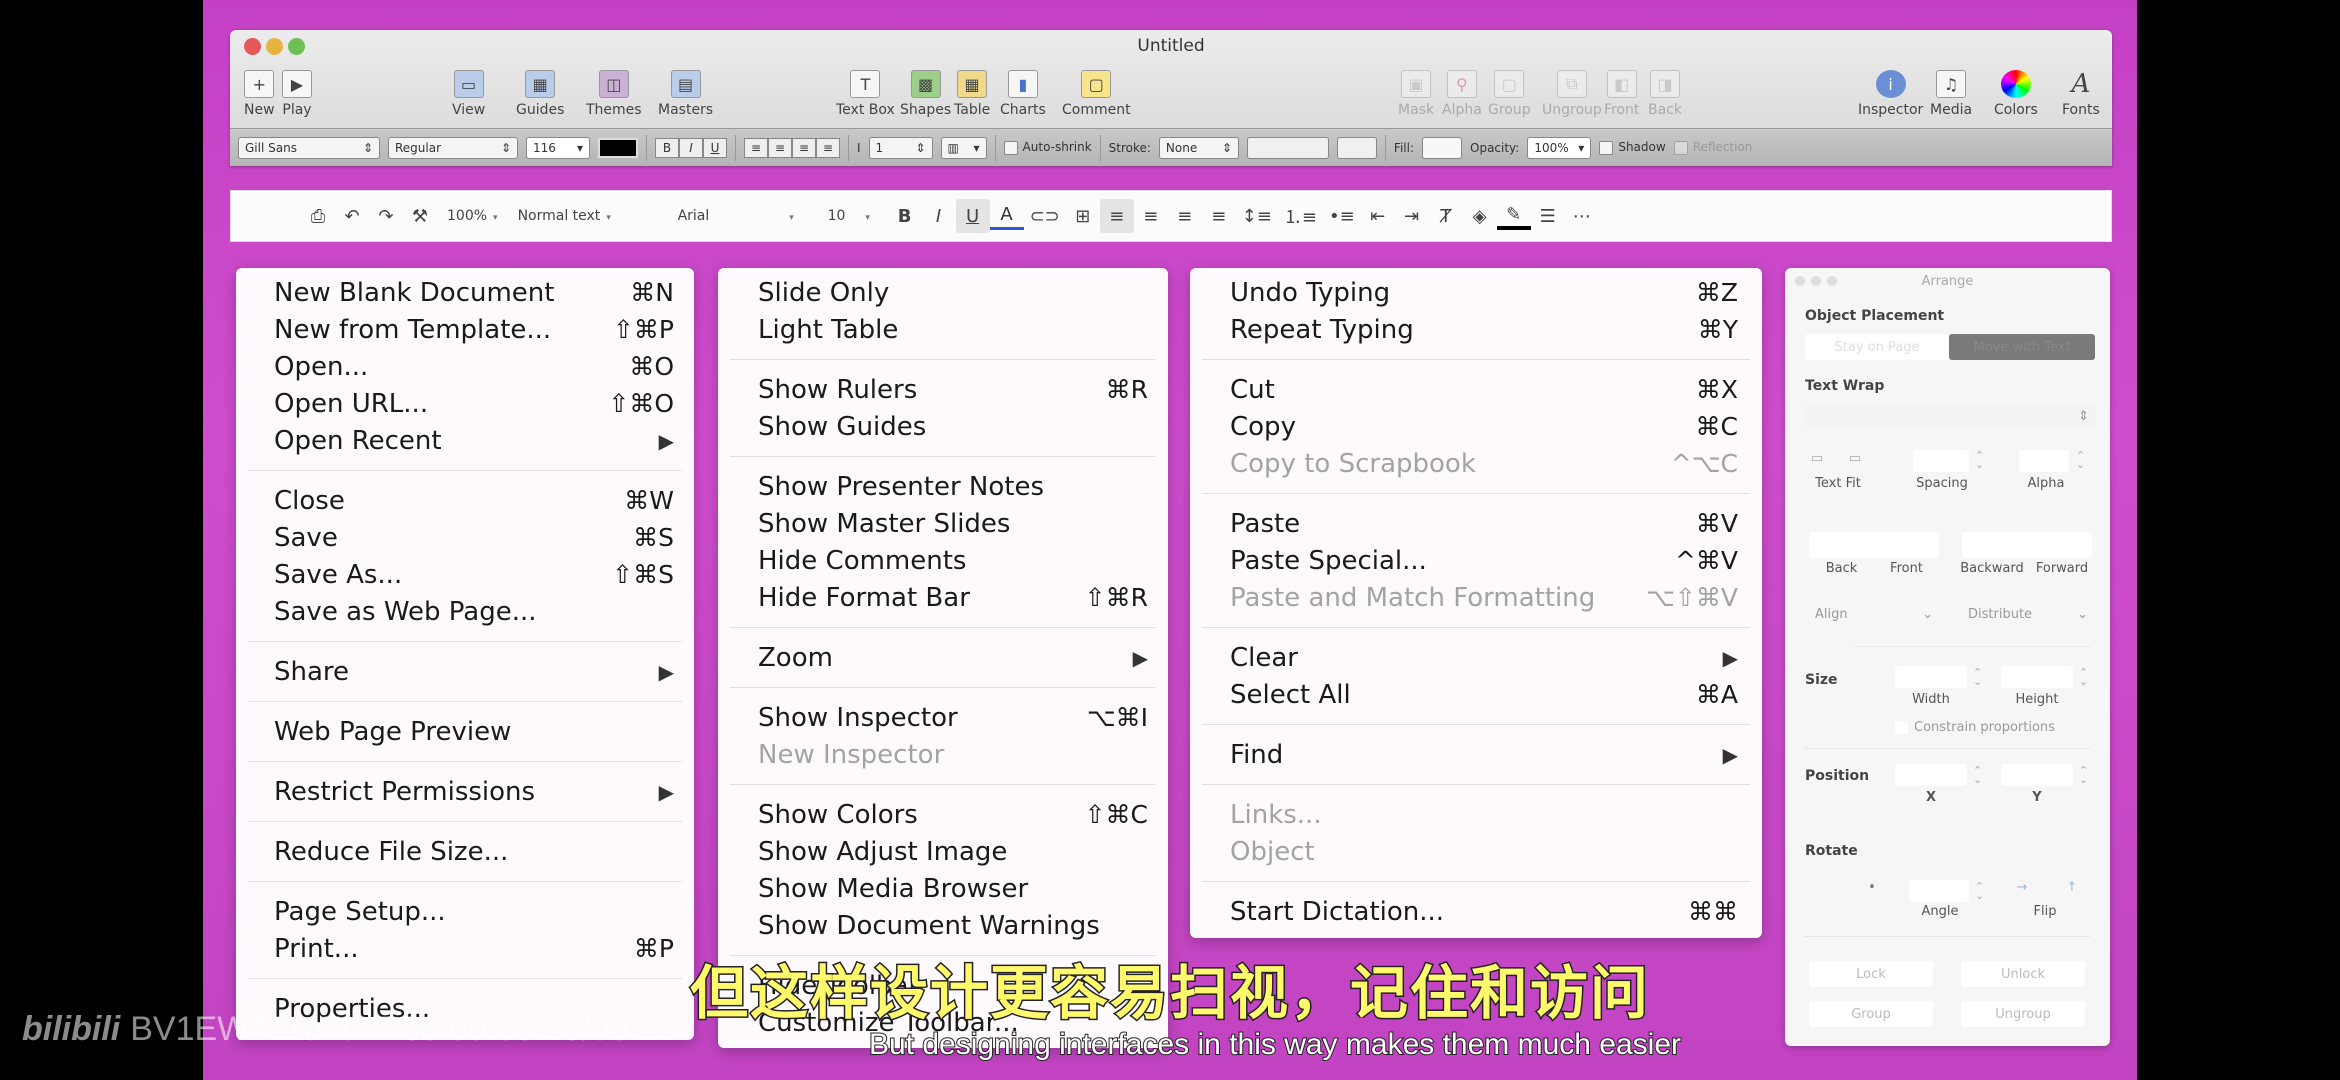 The height and width of the screenshot is (1080, 2340). What do you see at coordinates (1257, 216) in the screenshot?
I see `line-spacing-icon: ↕≡` at bounding box center [1257, 216].